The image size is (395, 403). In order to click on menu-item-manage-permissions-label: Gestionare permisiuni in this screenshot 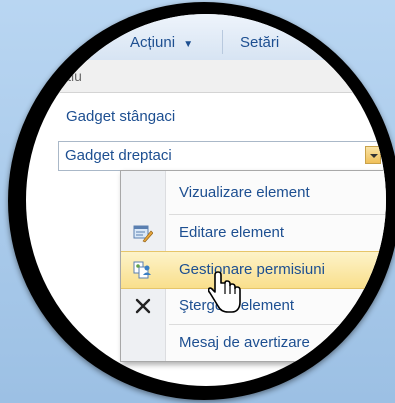, I will do `click(252, 269)`.